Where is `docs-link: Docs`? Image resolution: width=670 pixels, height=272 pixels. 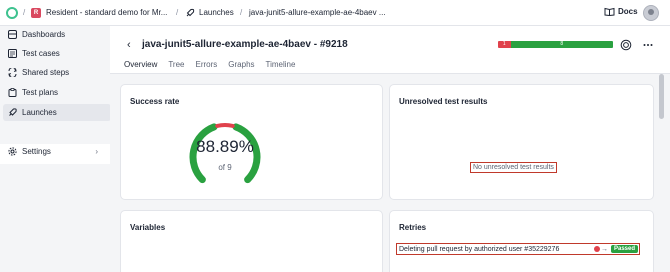
docs-link: Docs is located at coordinates (621, 11).